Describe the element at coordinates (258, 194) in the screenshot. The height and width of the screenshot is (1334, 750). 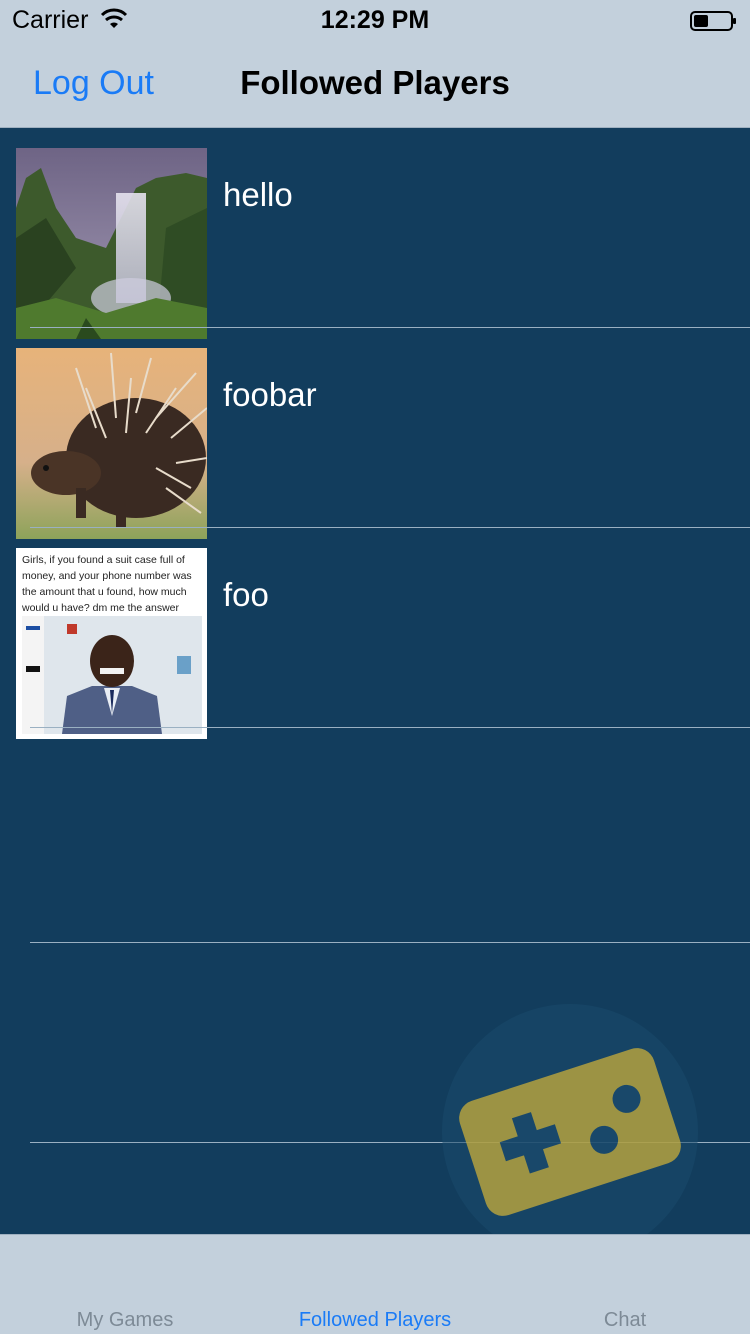
I see `player-name: hello` at that location.